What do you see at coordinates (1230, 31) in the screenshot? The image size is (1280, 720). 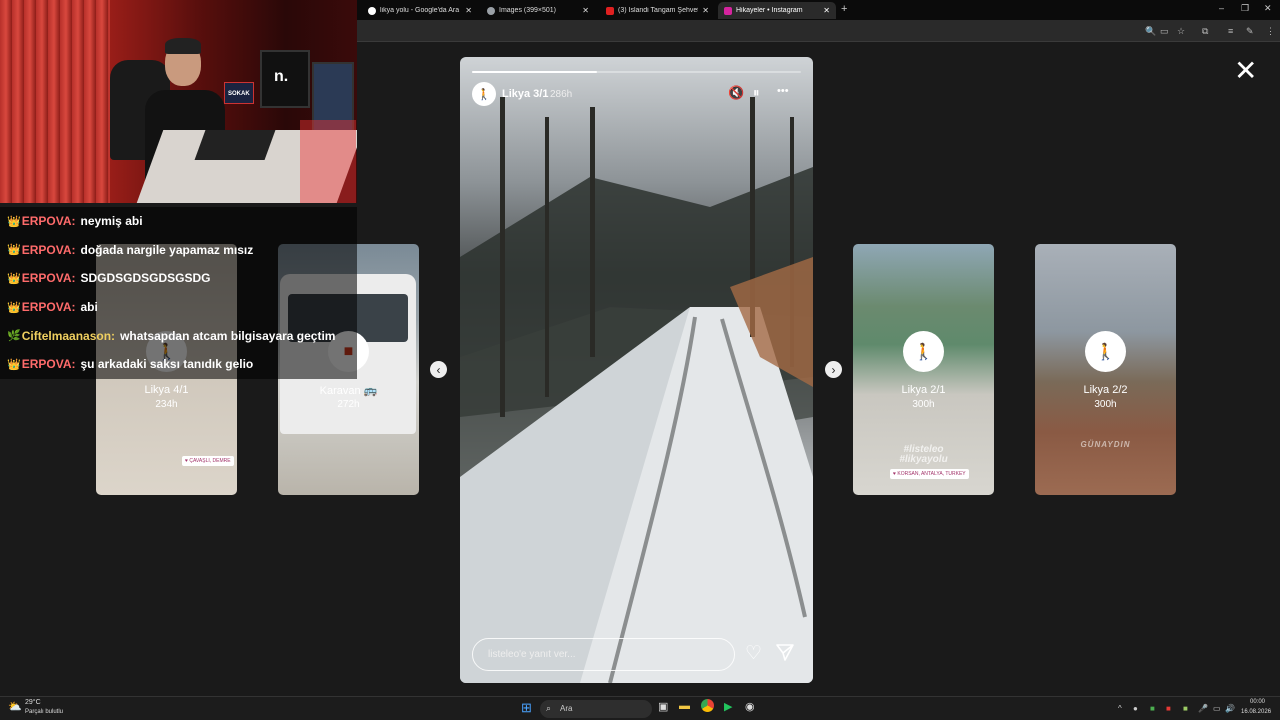 I see `media-icon: ≡` at bounding box center [1230, 31].